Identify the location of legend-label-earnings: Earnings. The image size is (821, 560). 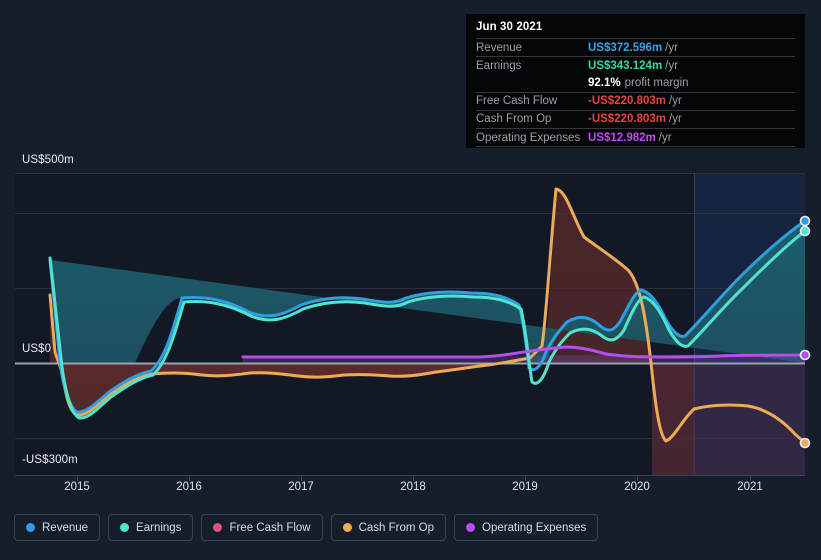
(159, 527).